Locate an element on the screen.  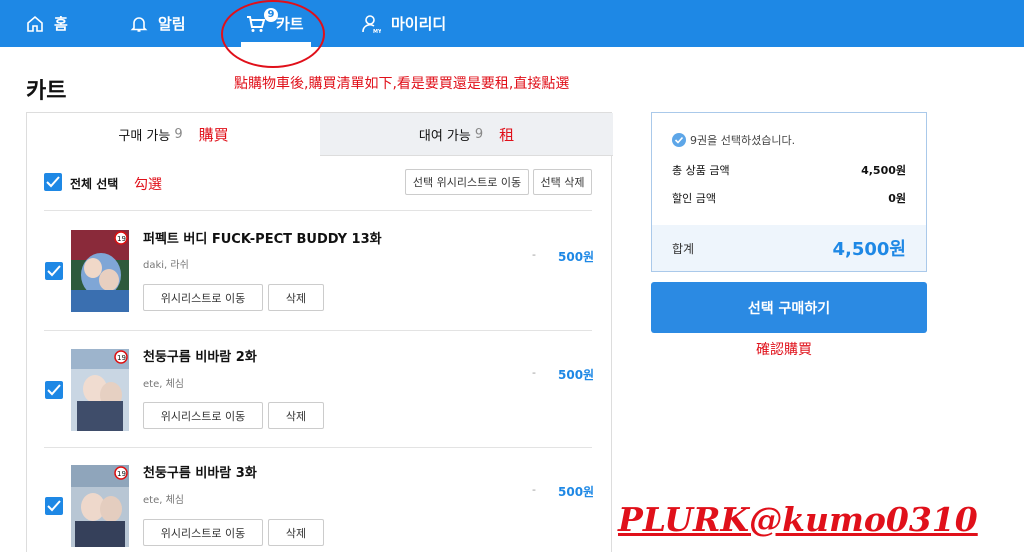
selection-status: 9권을 선택하셨습니다. is located at coordinates (733, 140).